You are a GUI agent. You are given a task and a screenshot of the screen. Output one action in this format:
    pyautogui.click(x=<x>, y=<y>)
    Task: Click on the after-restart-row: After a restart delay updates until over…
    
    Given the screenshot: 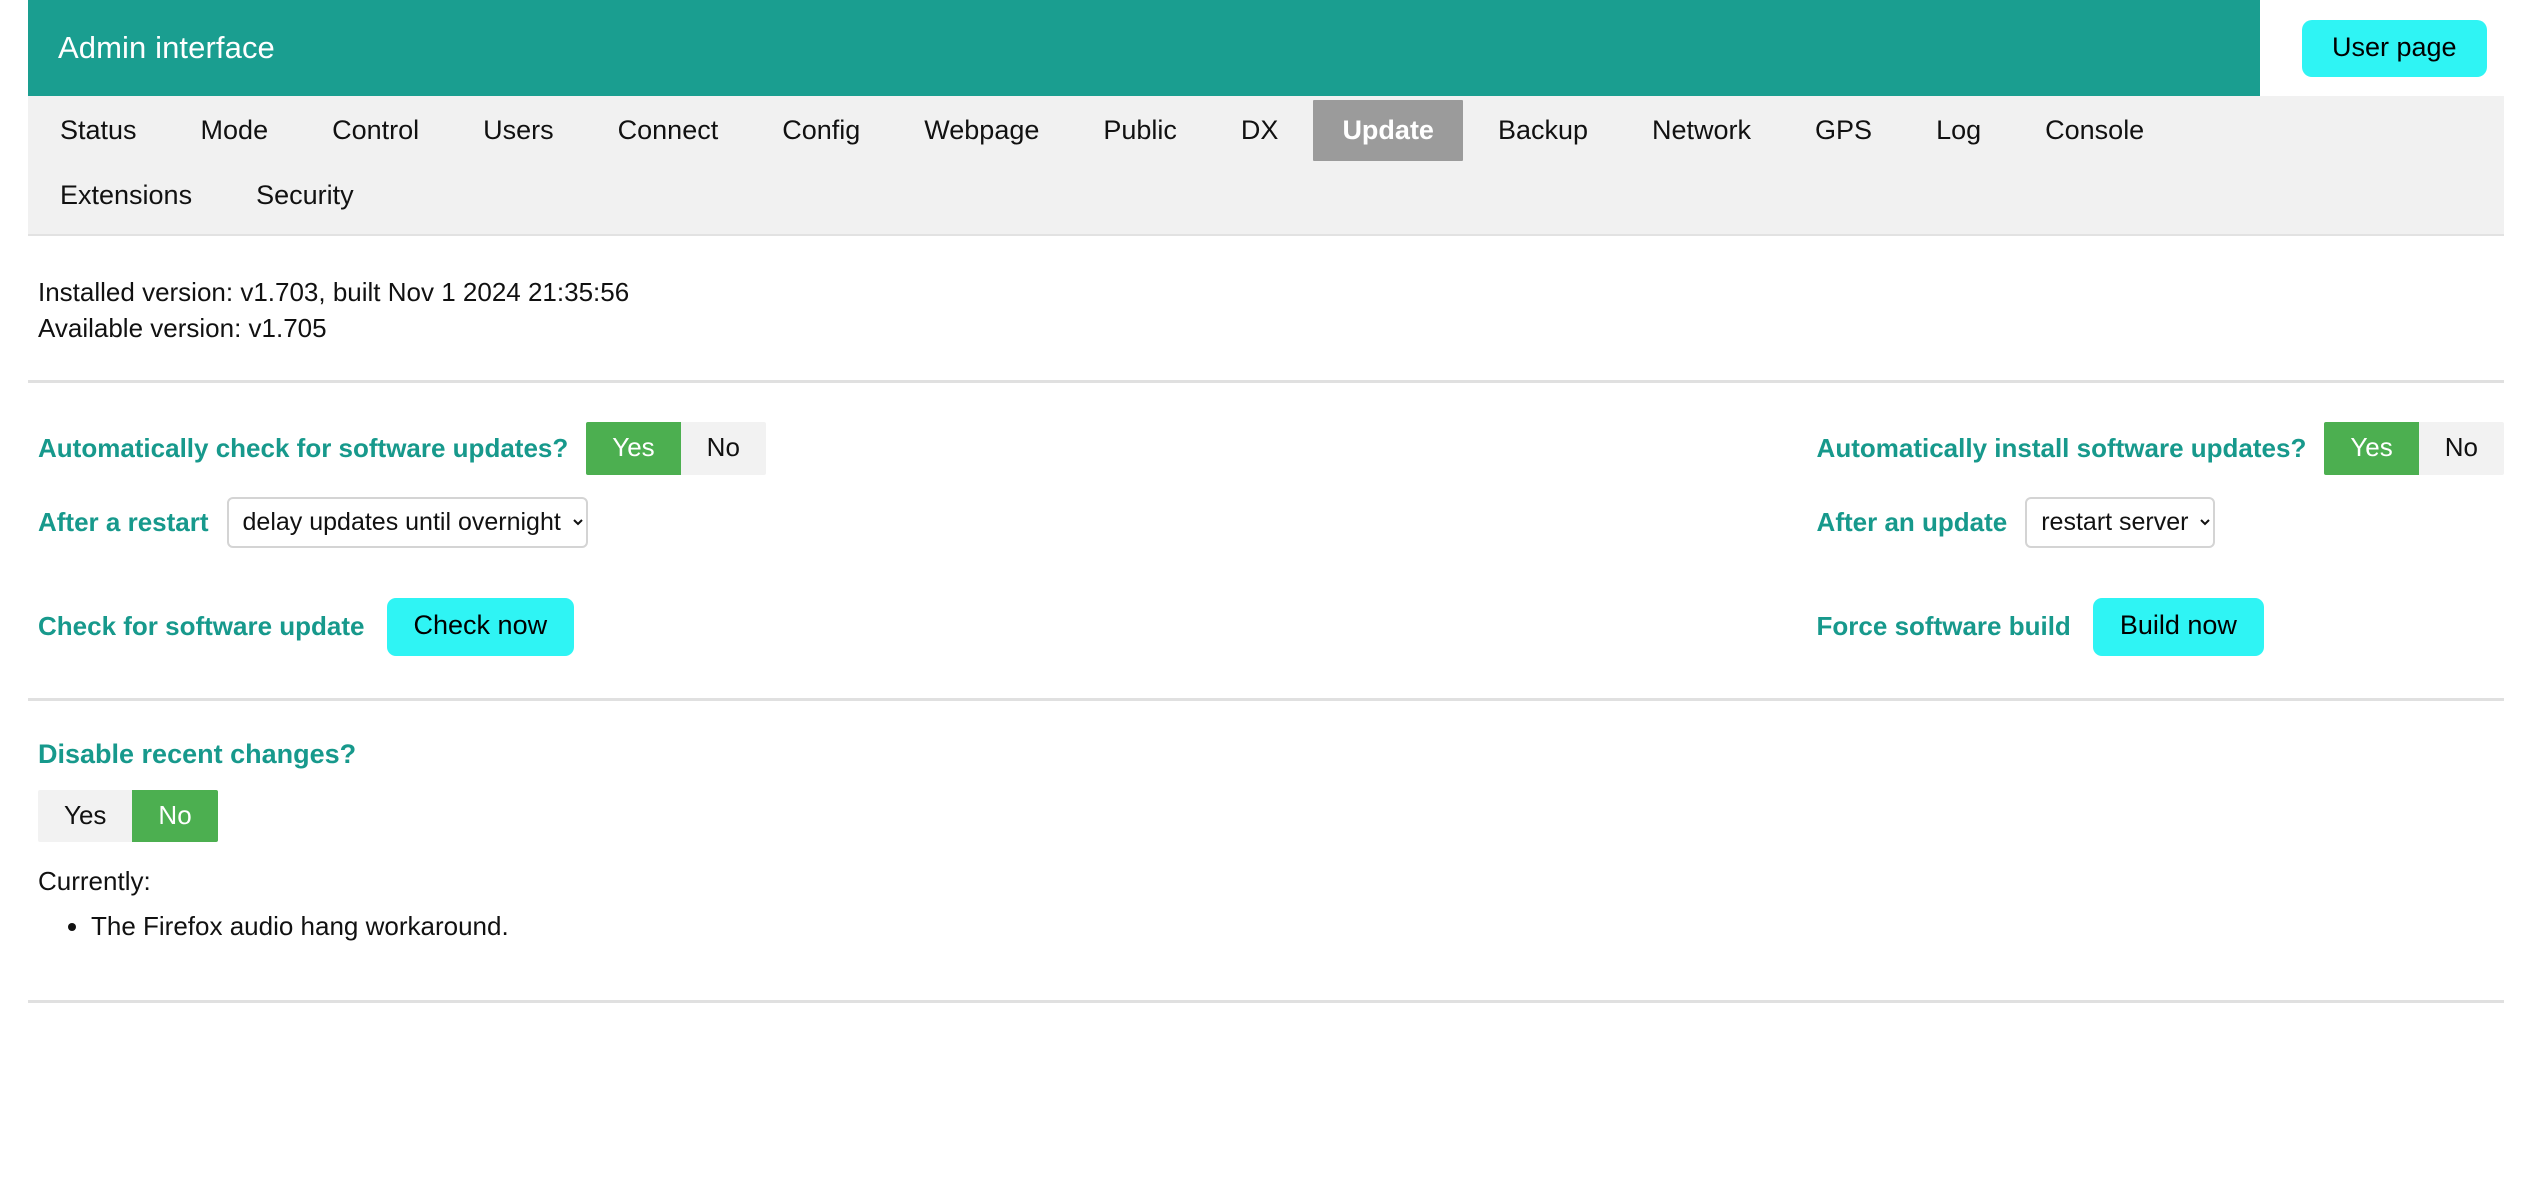 What is the action you would take?
    pyautogui.click(x=545, y=522)
    